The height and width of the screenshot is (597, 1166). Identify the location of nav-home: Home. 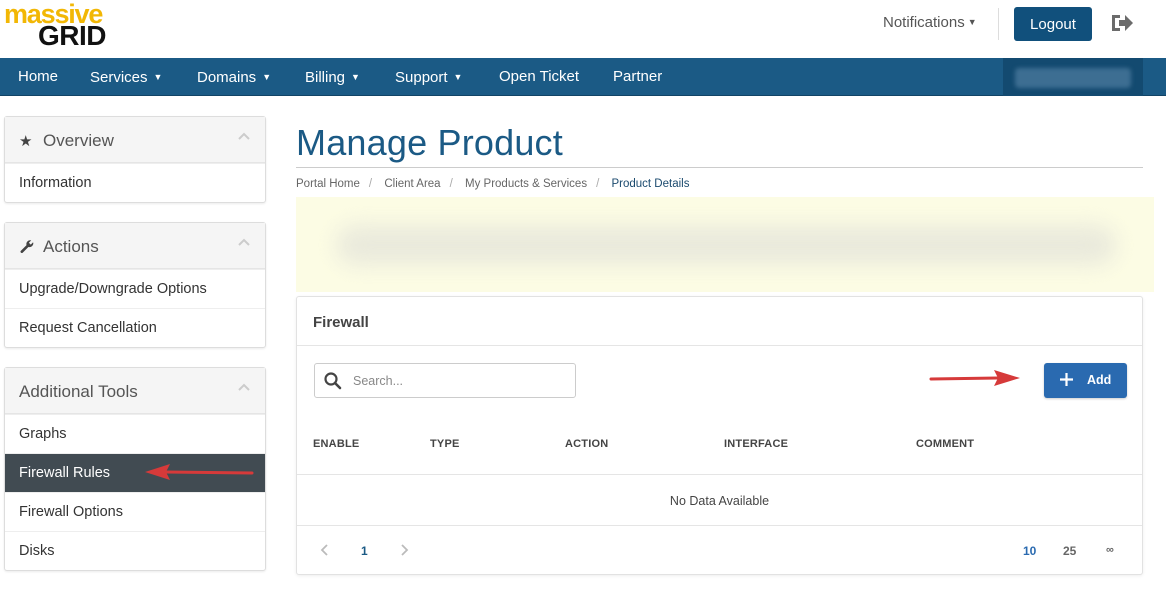
(38, 77).